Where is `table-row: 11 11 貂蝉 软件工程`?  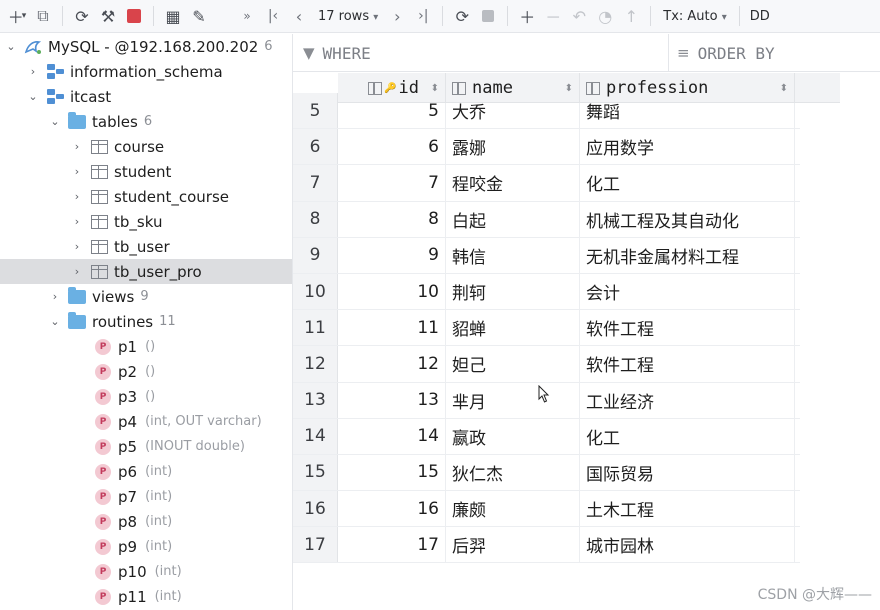
table-row: 11 11 貂蝉 软件工程 is located at coordinates (546, 328).